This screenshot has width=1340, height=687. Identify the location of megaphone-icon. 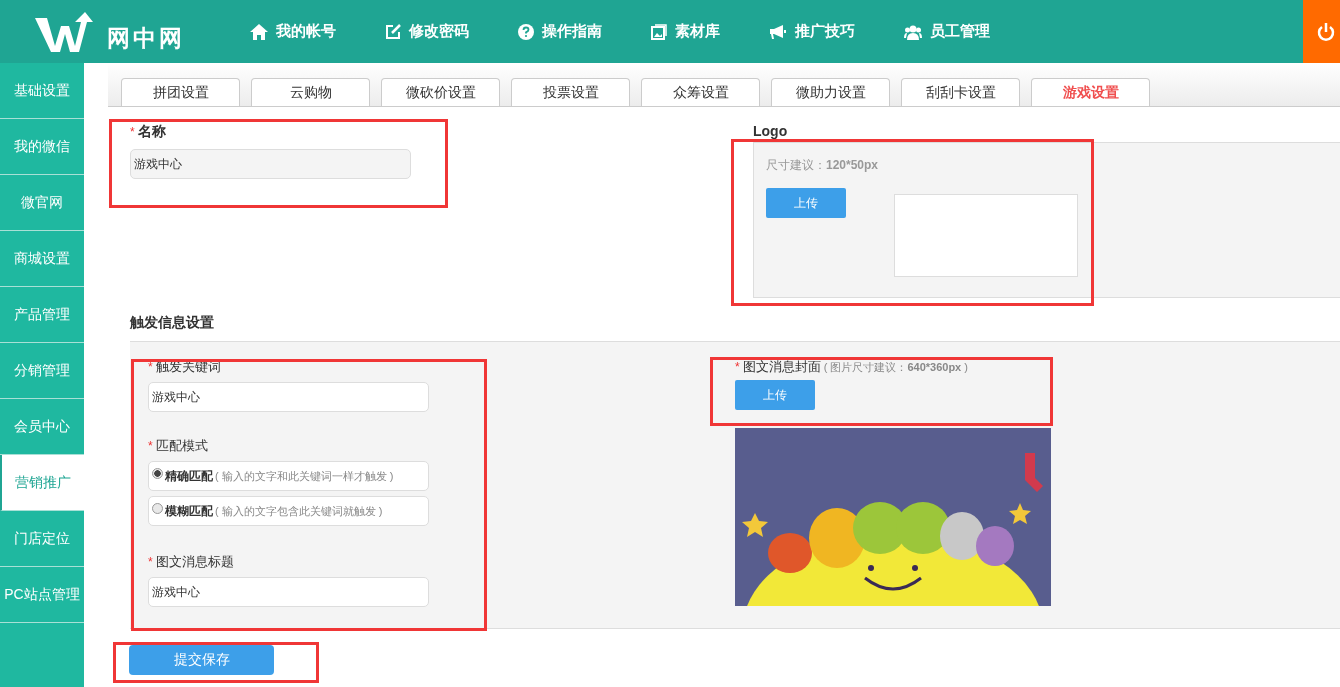
(778, 31).